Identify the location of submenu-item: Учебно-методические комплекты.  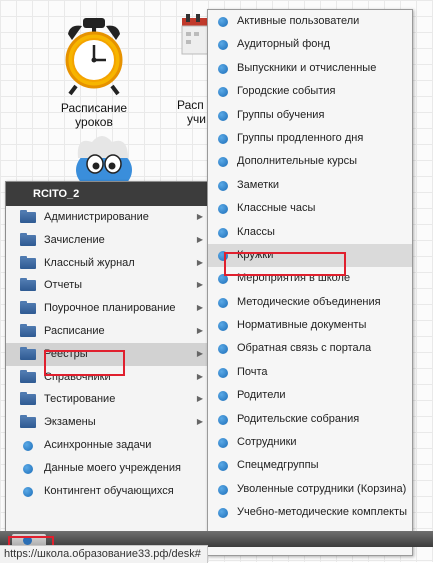
(310, 512).